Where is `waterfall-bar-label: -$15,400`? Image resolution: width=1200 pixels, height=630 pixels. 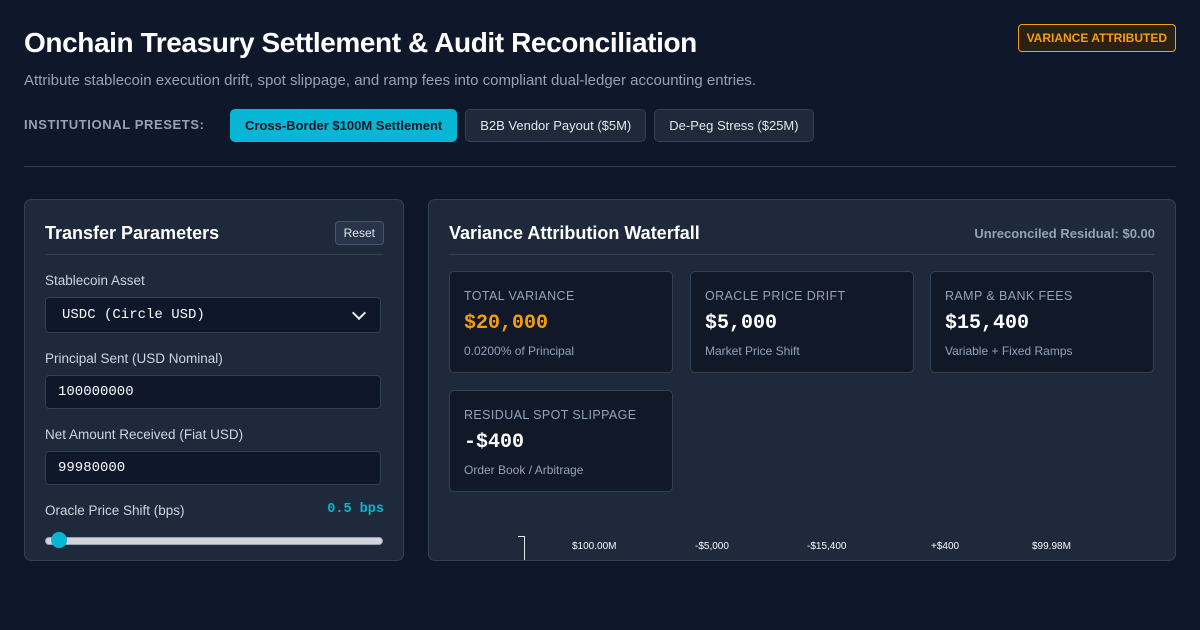 waterfall-bar-label: -$15,400 is located at coordinates (827, 546).